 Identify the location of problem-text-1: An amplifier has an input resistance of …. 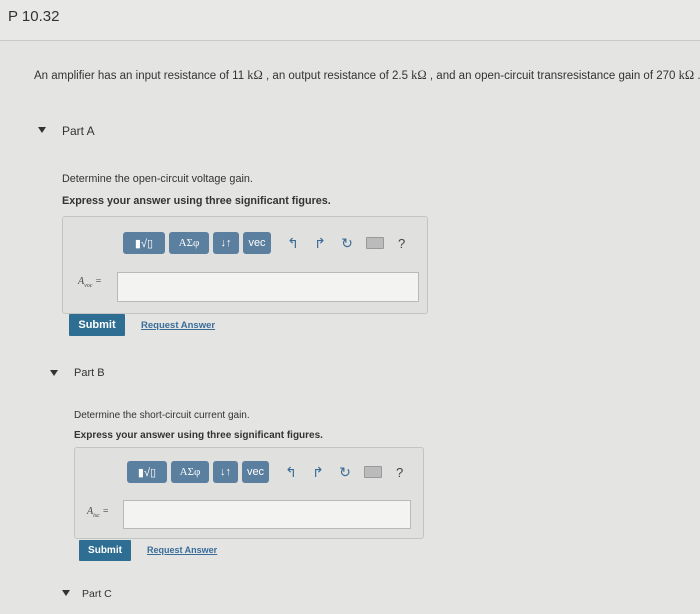
(141, 76).